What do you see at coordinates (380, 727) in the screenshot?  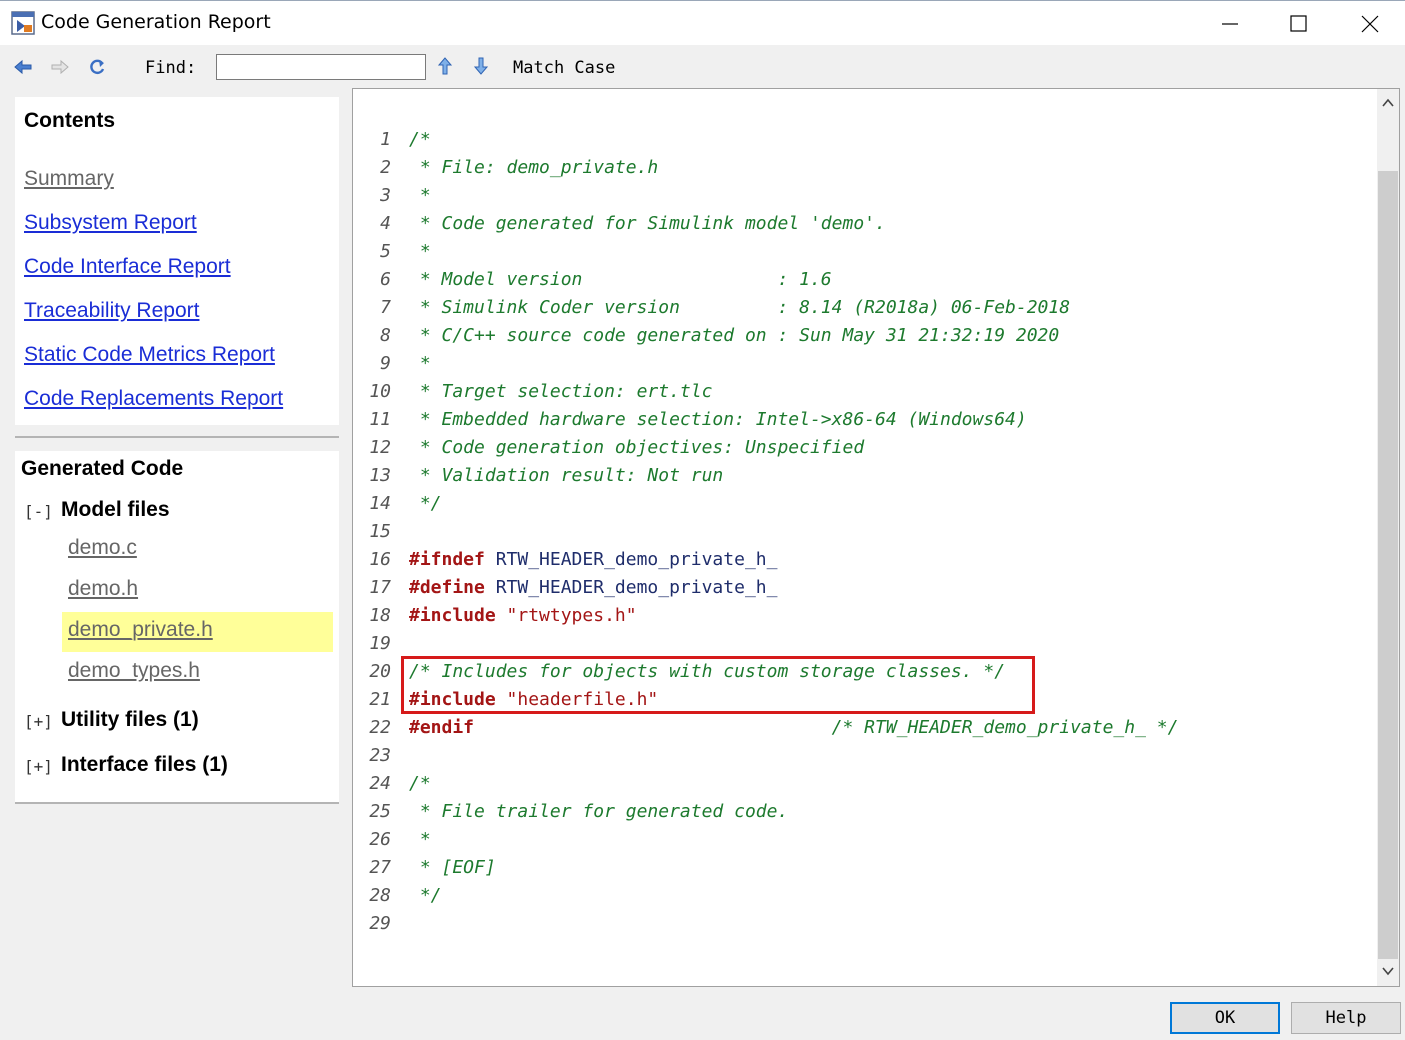 I see `line-number: 22` at bounding box center [380, 727].